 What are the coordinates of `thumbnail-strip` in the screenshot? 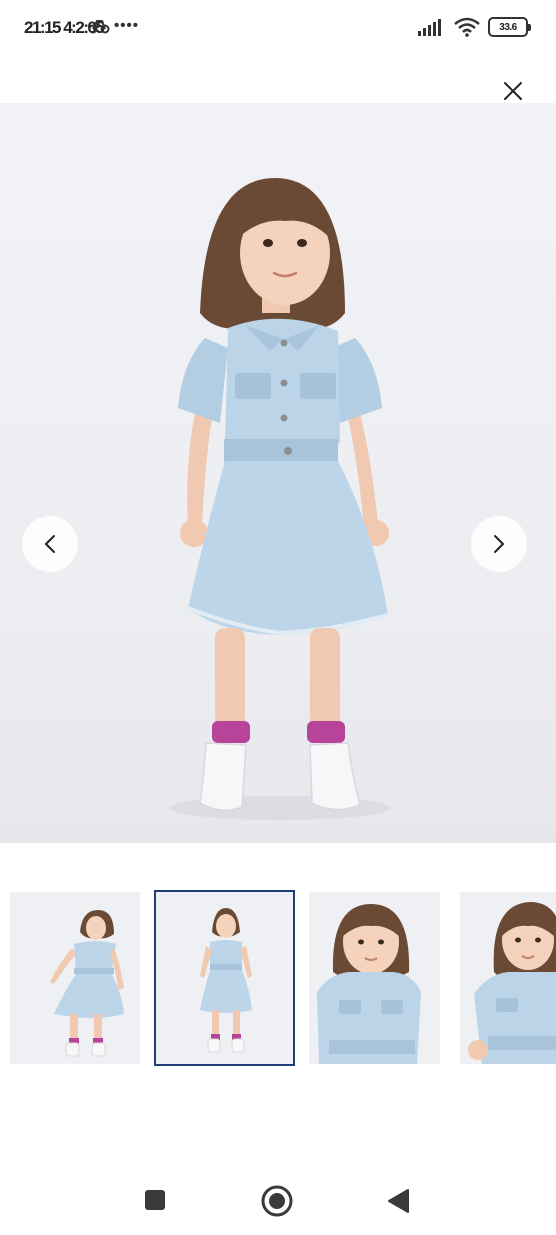 It's located at (278, 978).